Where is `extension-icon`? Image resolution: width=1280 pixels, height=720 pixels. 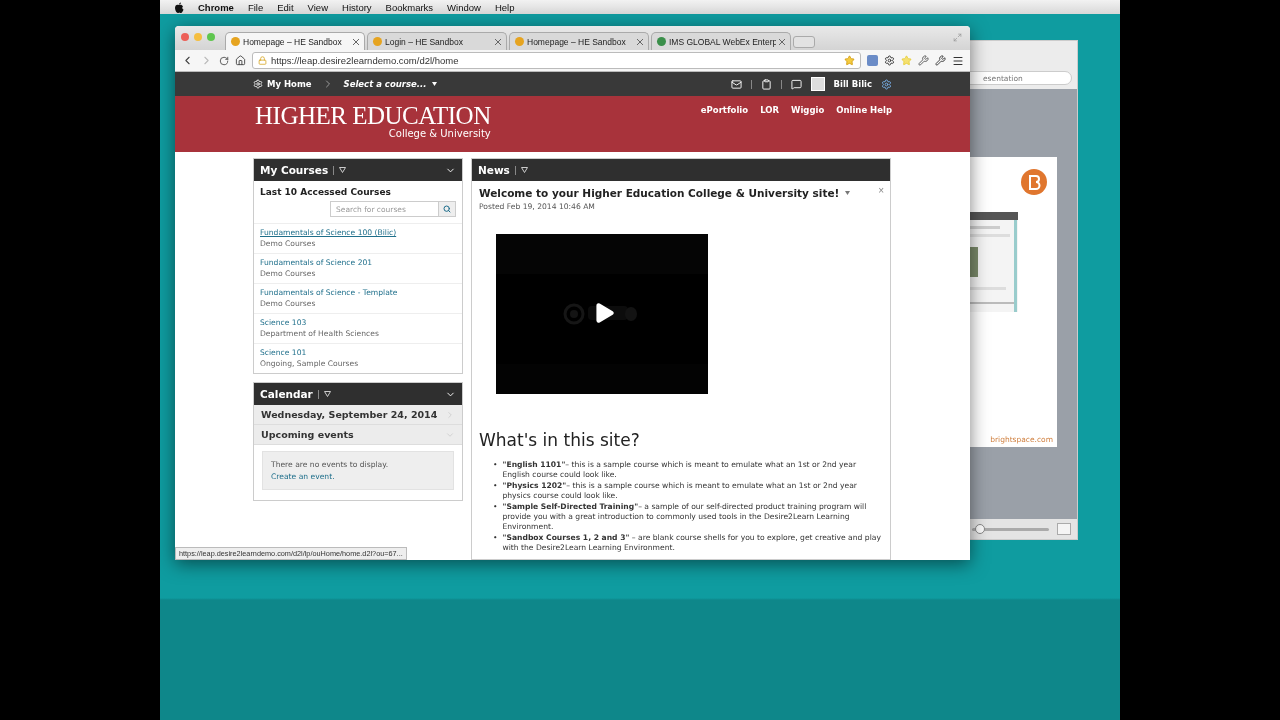
extension-icon is located at coordinates (872, 60).